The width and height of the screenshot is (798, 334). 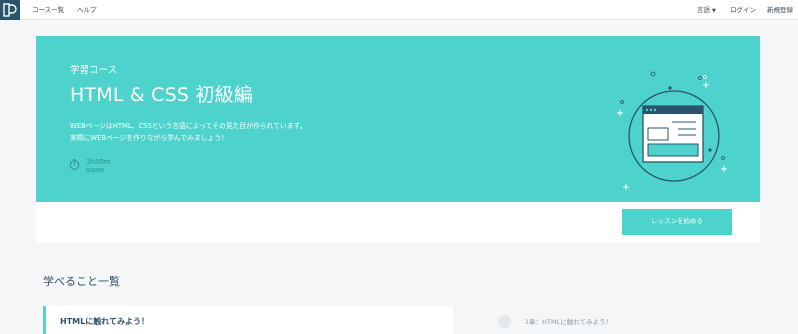 What do you see at coordinates (743, 10) in the screenshot?
I see `login-link: ログイン` at bounding box center [743, 10].